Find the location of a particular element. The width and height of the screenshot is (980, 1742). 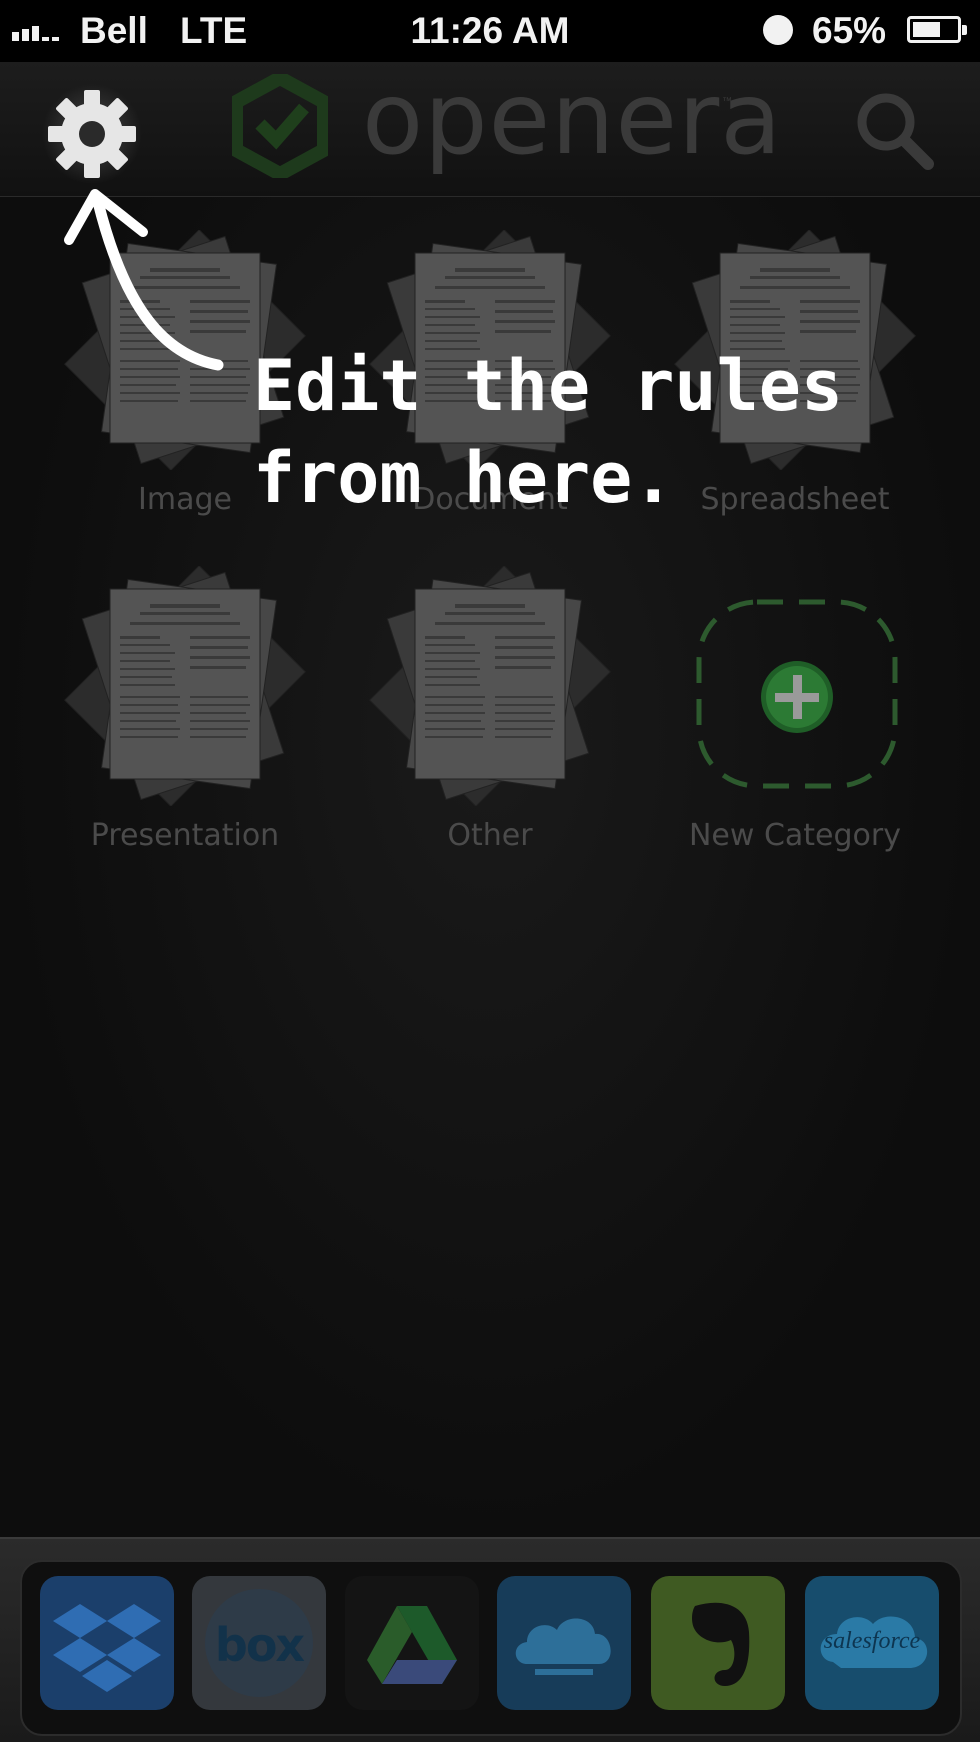

category-presentation: Presentation is located at coordinates (185, 736).